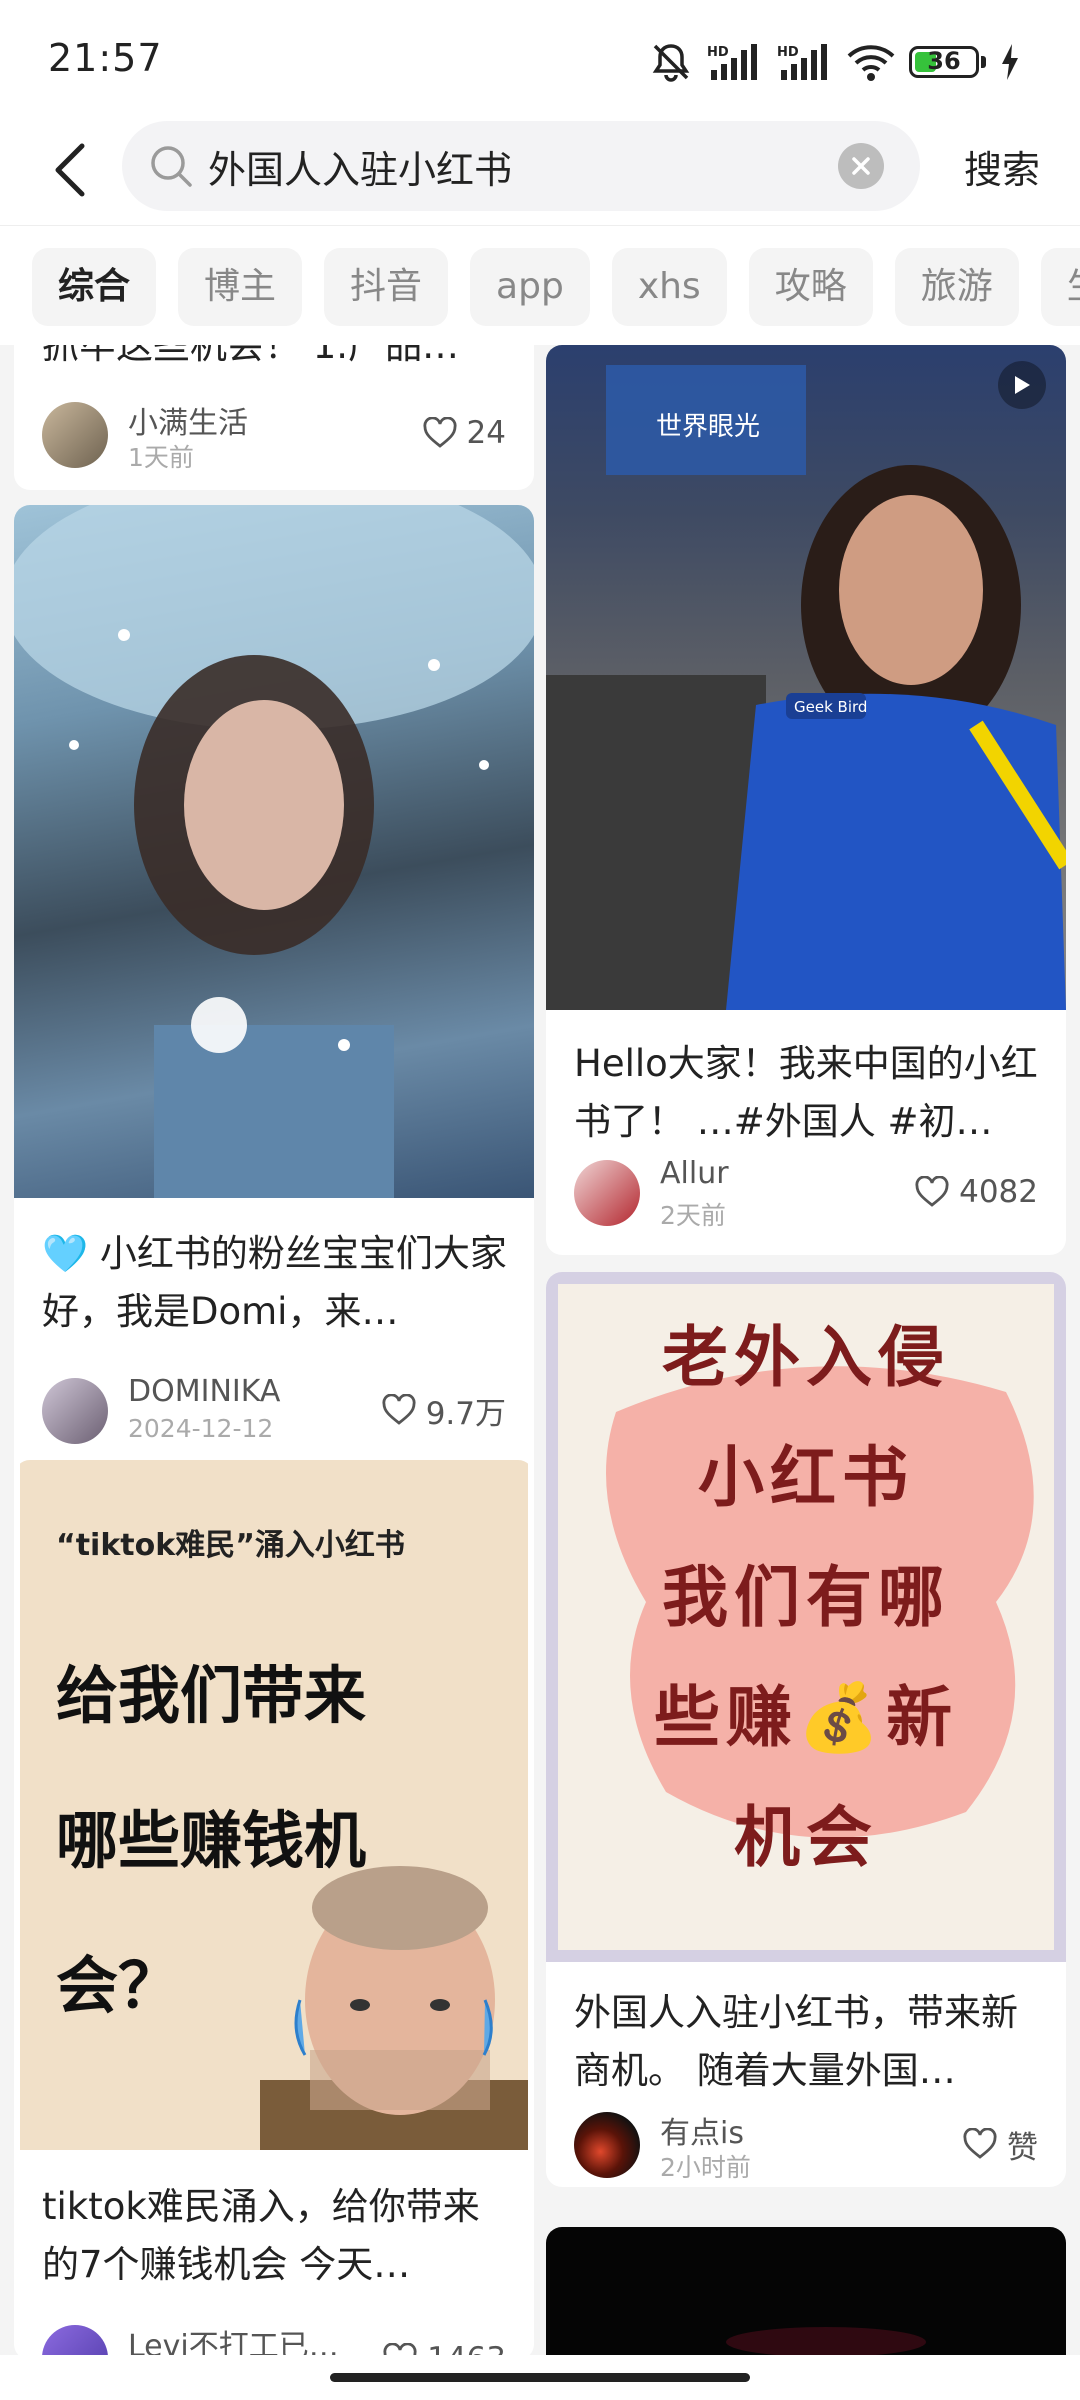 The width and height of the screenshot is (1080, 2400). I want to click on note-cover-image: 老外入侵 小红书 我们有哪 些赚💰新 机会, so click(806, 1617).